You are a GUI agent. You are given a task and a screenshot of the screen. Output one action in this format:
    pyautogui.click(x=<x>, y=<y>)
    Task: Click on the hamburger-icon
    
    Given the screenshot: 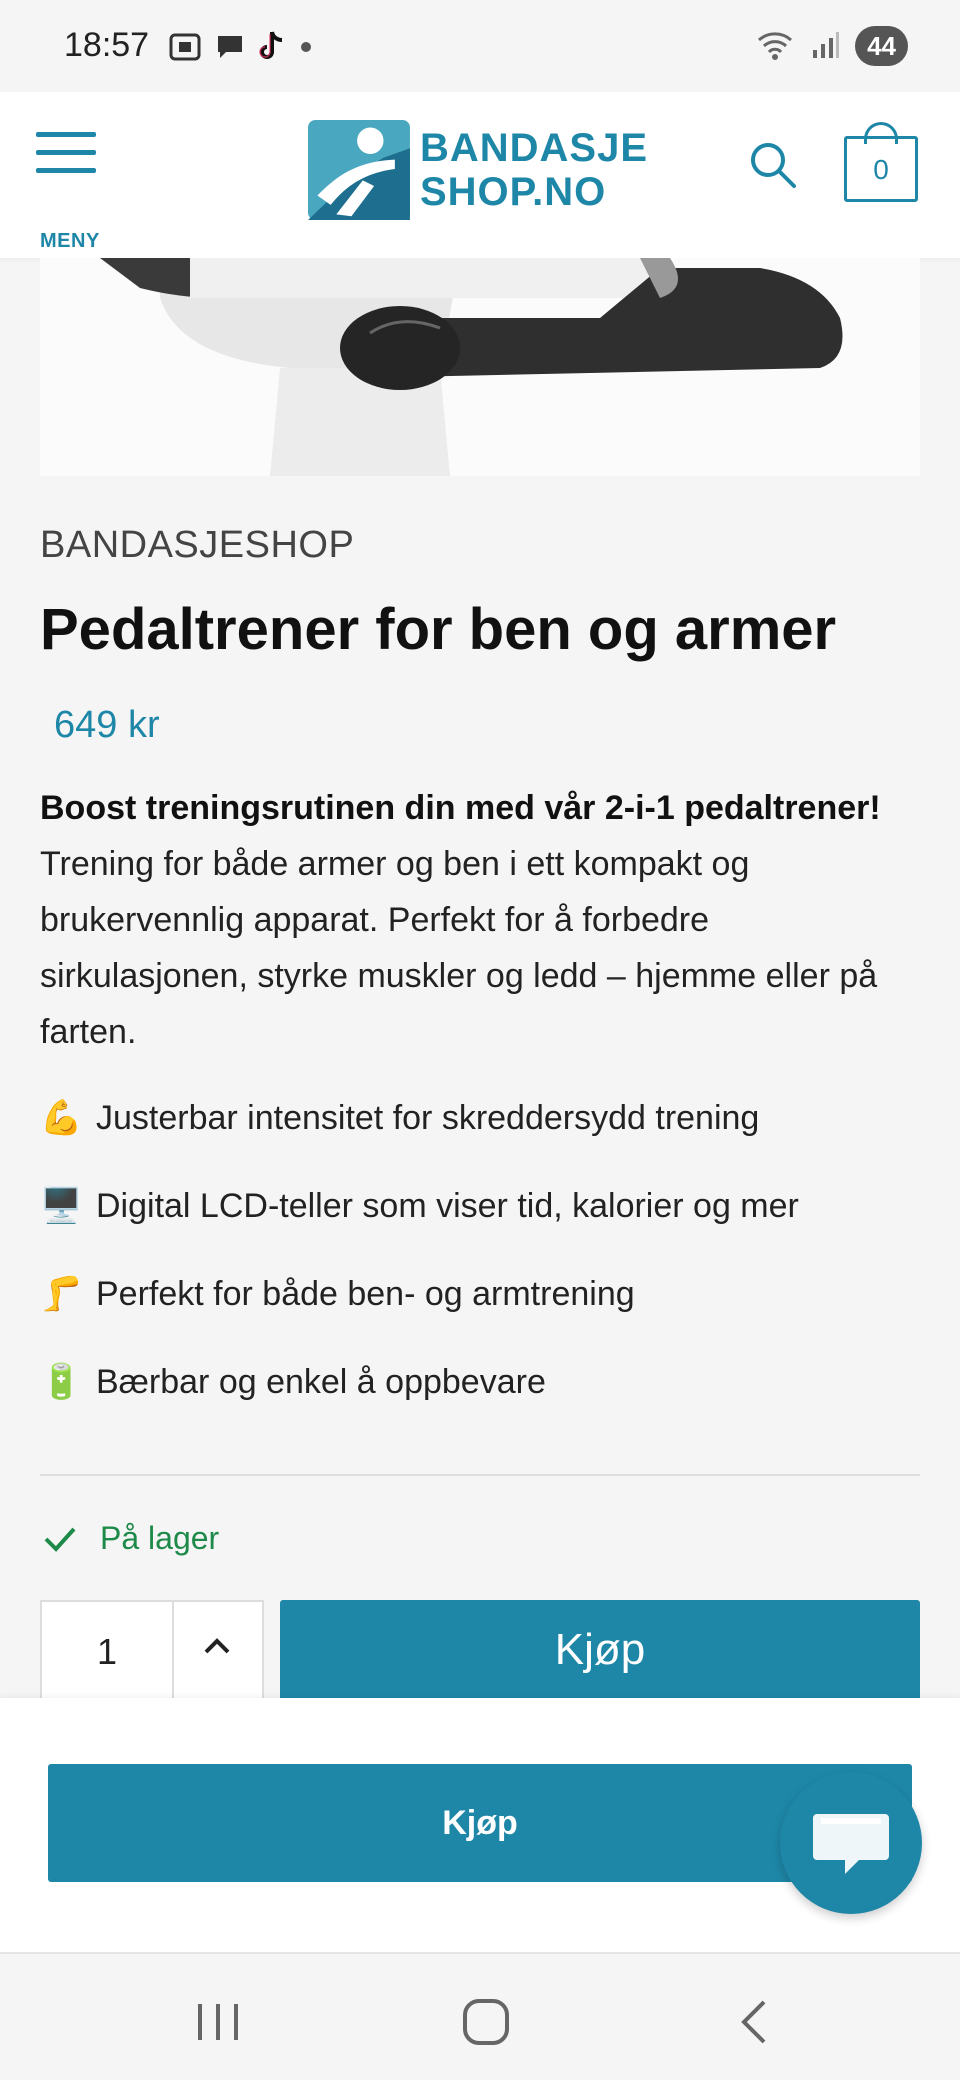 What is the action you would take?
    pyautogui.click(x=68, y=152)
    